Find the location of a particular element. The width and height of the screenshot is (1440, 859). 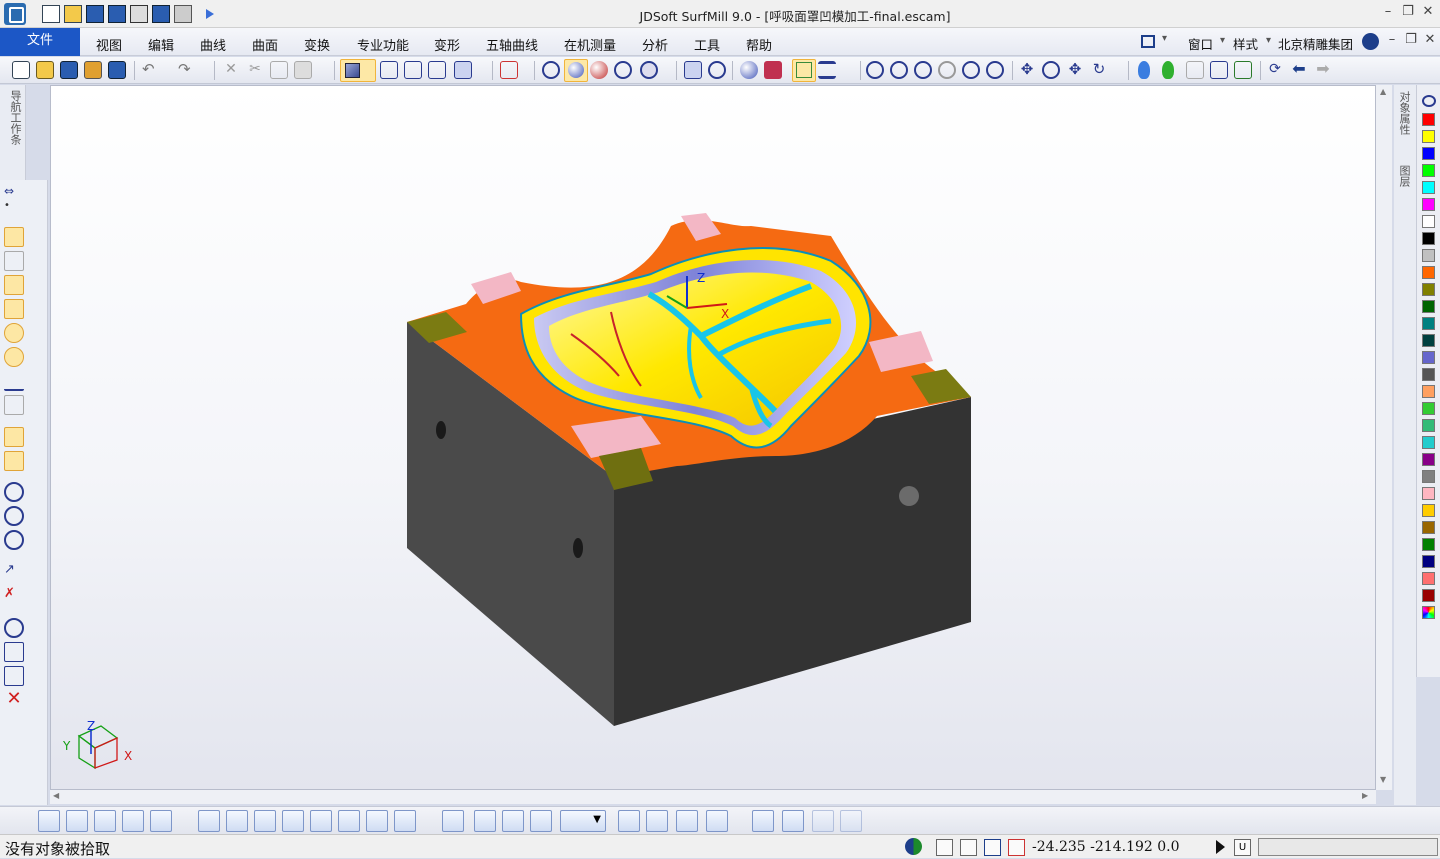

save-file-icon is located at coordinates (69, 70).